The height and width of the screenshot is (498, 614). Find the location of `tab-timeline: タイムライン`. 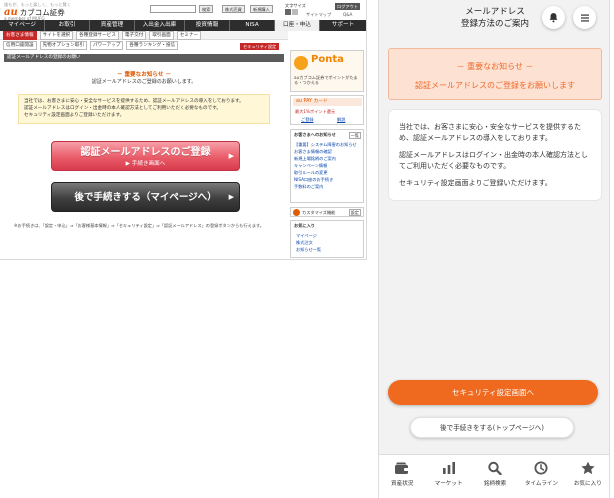

tab-timeline: タイムライン is located at coordinates (541, 476).